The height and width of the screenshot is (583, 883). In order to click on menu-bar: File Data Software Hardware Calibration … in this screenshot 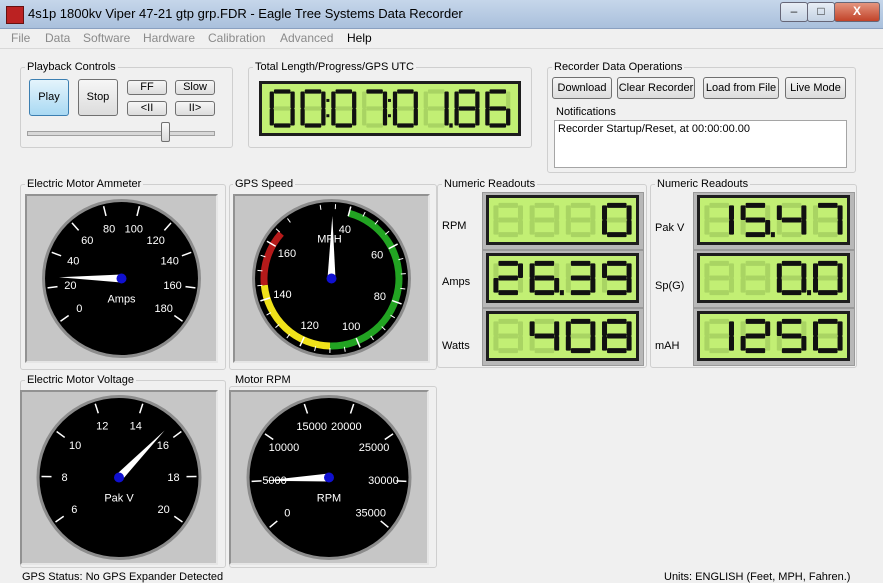, I will do `click(441, 39)`.